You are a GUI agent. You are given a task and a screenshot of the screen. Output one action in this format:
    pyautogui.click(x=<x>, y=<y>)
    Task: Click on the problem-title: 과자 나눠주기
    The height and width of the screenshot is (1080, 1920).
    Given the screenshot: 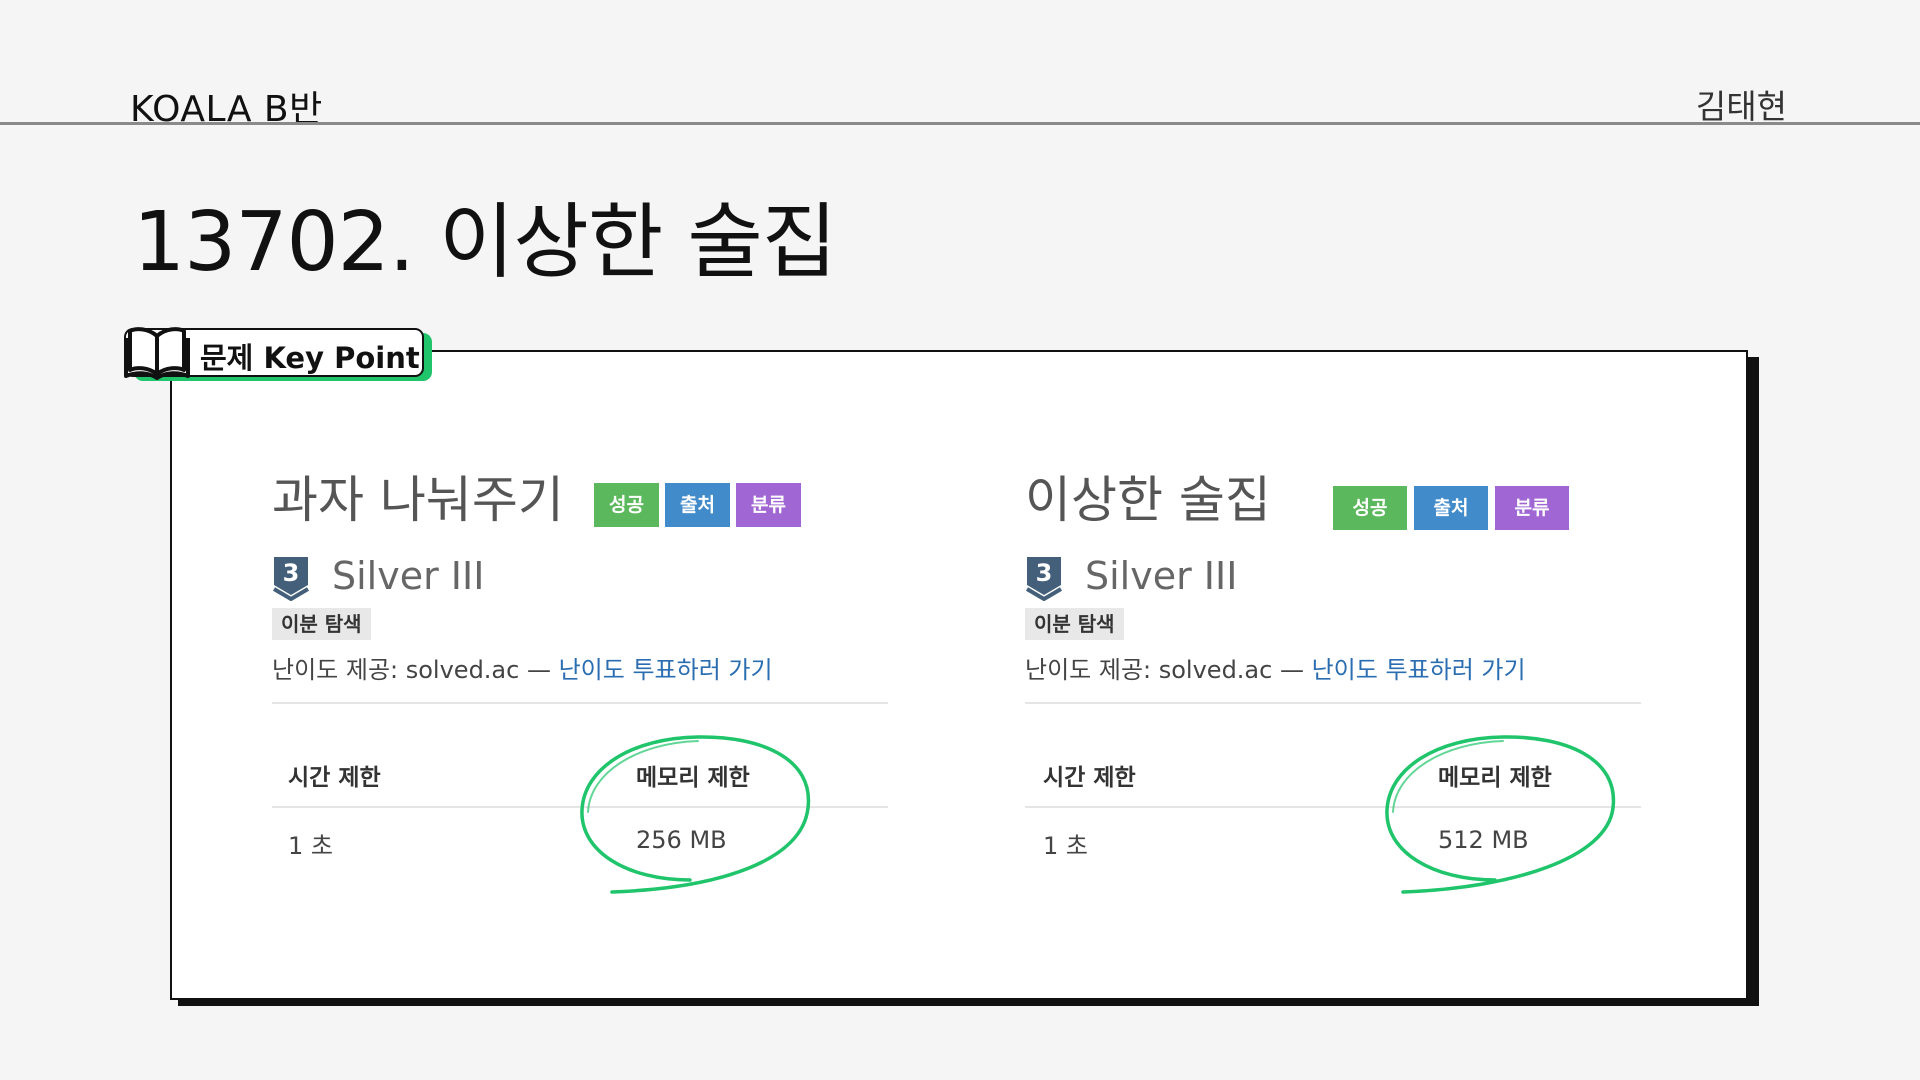 What is the action you would take?
    pyautogui.click(x=418, y=500)
    